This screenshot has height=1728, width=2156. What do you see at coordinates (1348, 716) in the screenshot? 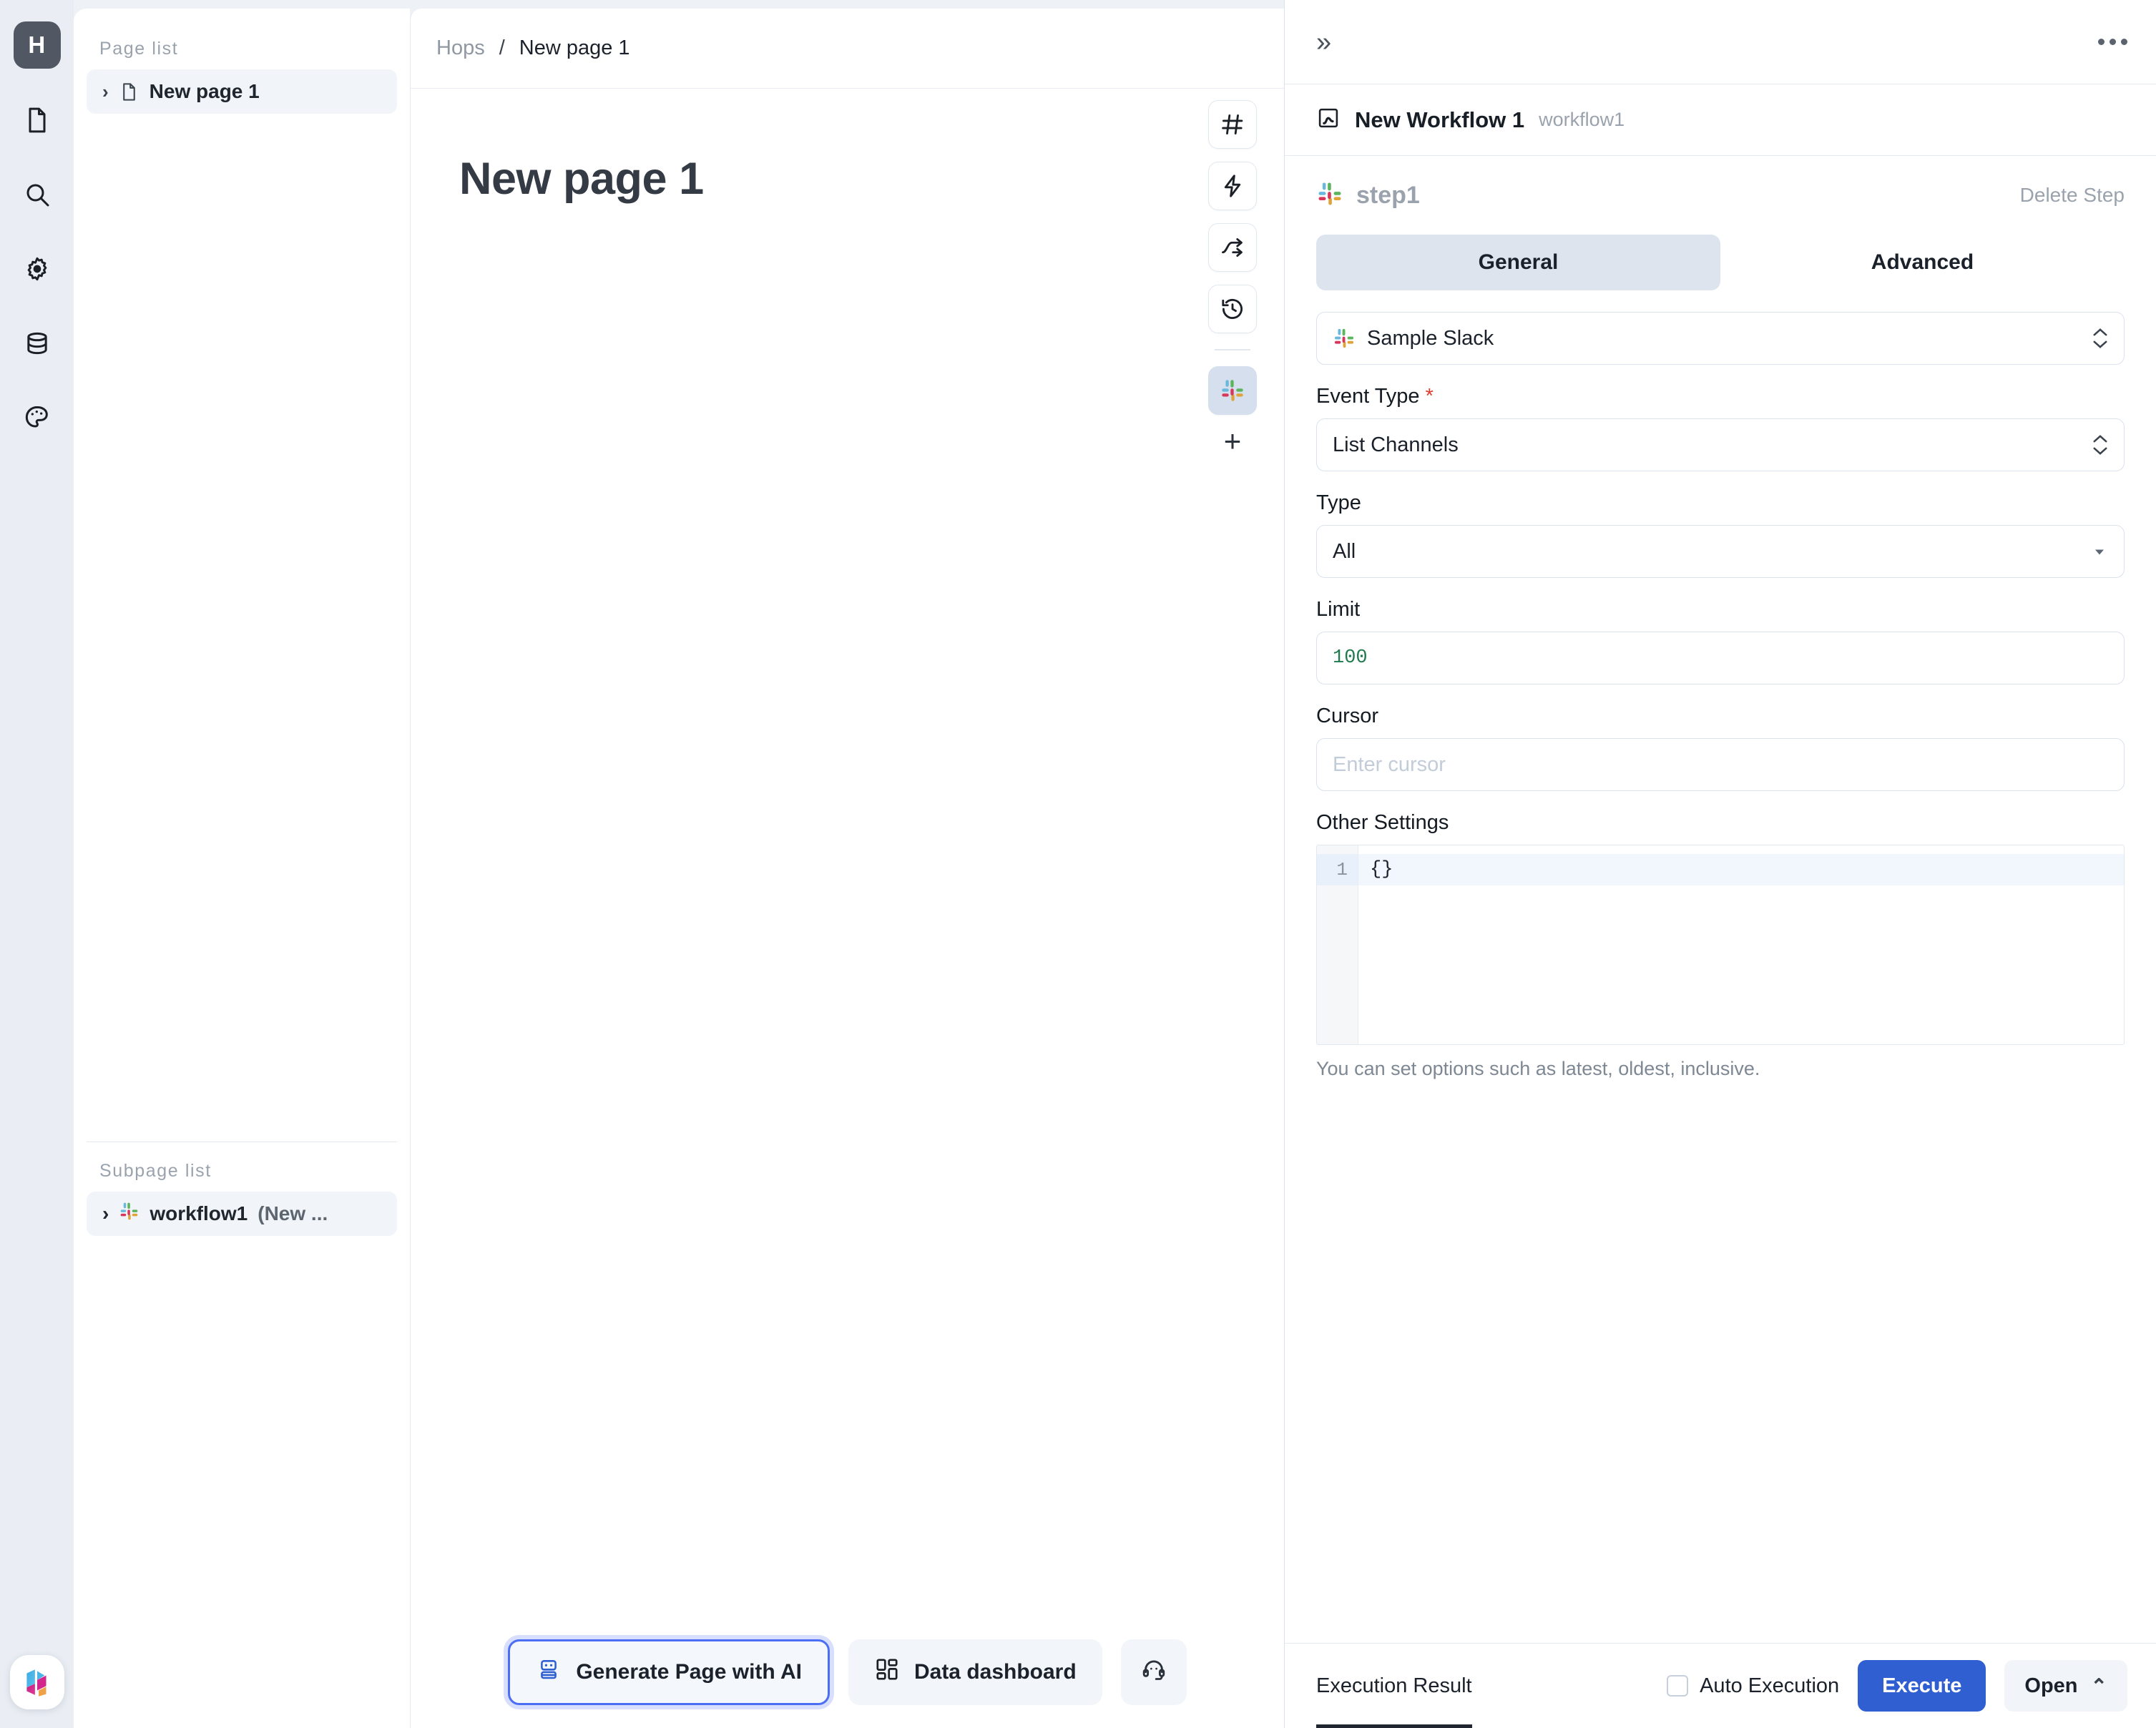
I see `cursor-label: Cursor` at bounding box center [1348, 716].